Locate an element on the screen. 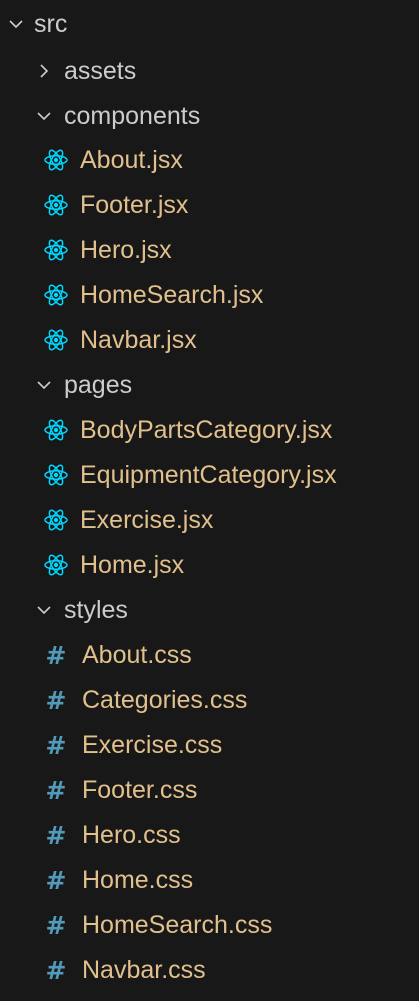 Image resolution: width=419 pixels, height=1001 pixels. file-exercise-css: # Exercise.css is located at coordinates (209, 745).